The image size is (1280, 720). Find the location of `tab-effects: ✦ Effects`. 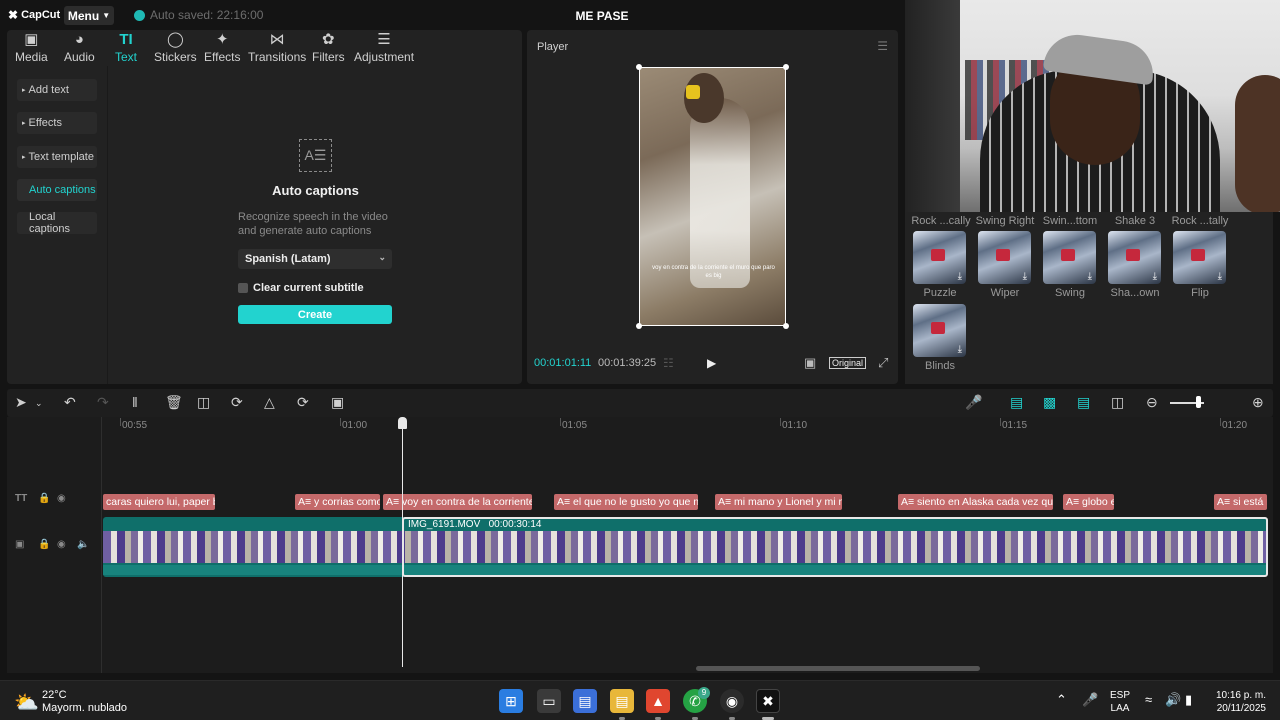

tab-effects: ✦ Effects is located at coordinates (222, 48).